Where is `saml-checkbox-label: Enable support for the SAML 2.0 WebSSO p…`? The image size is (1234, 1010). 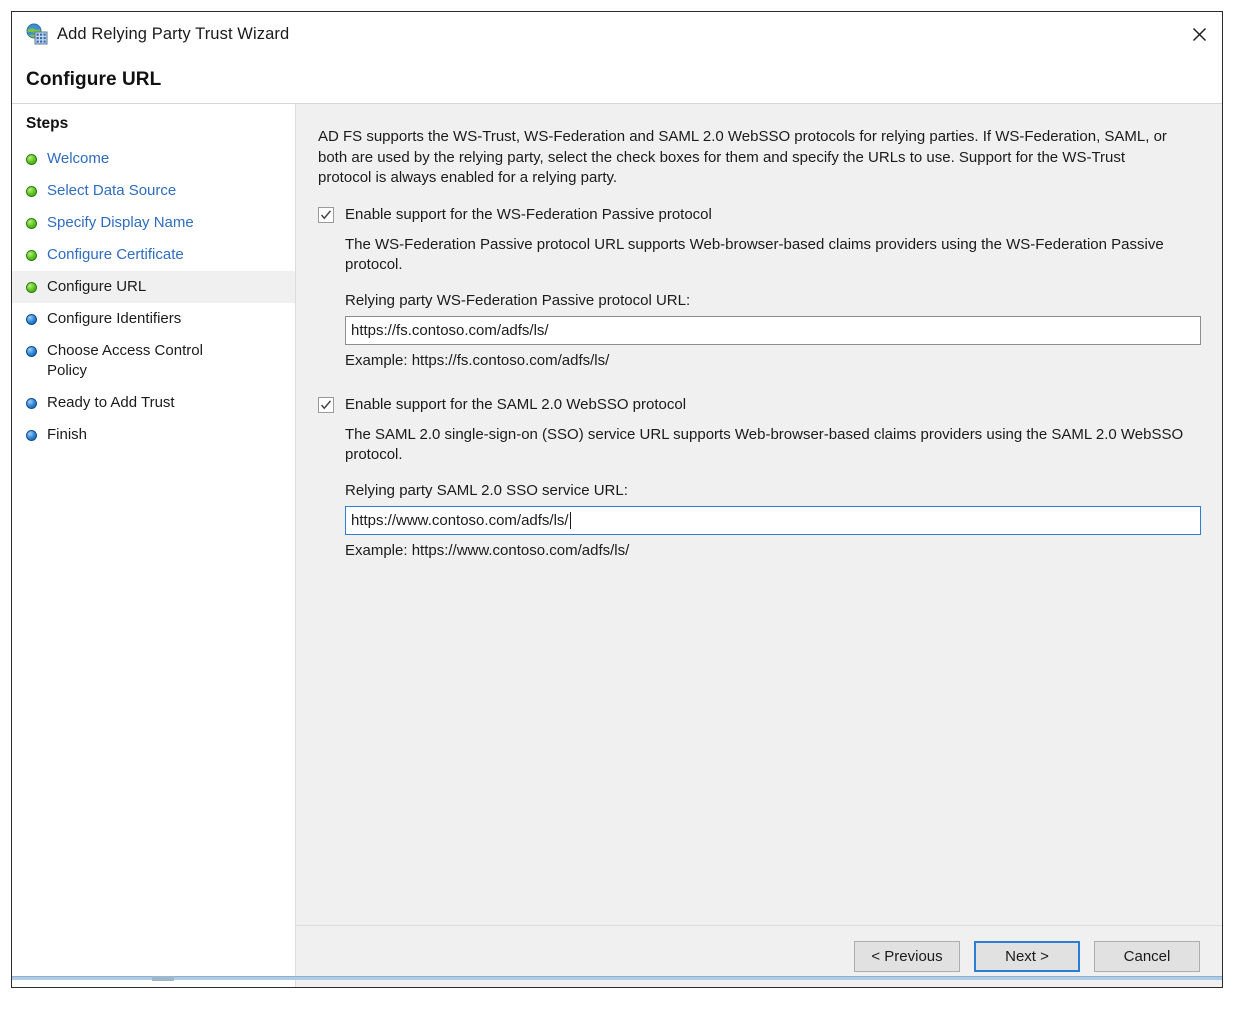 saml-checkbox-label: Enable support for the SAML 2.0 WebSSO p… is located at coordinates (516, 404).